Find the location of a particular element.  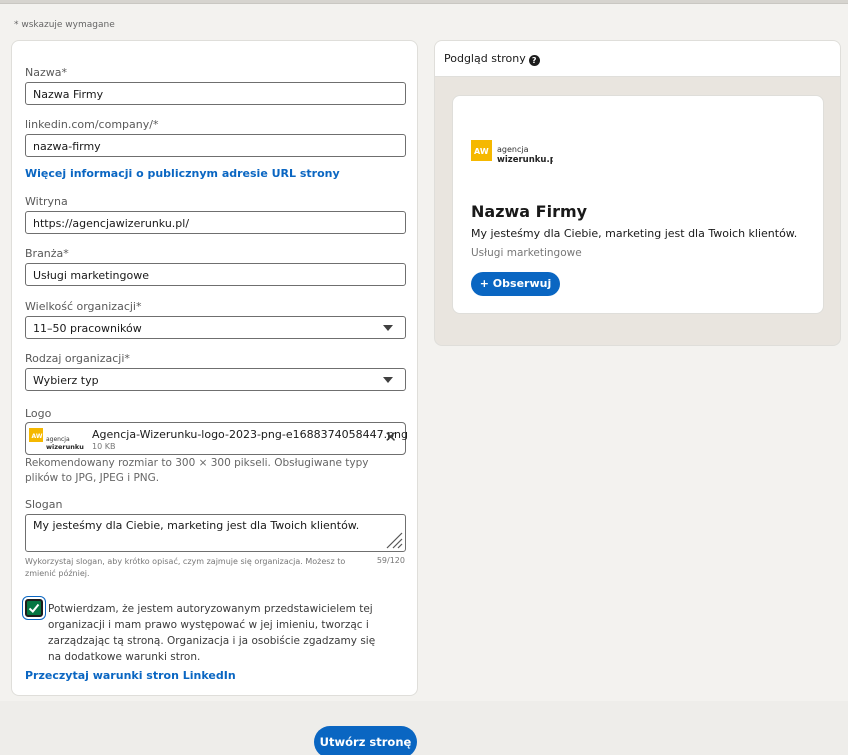

consent-checkbox is located at coordinates (34, 608).